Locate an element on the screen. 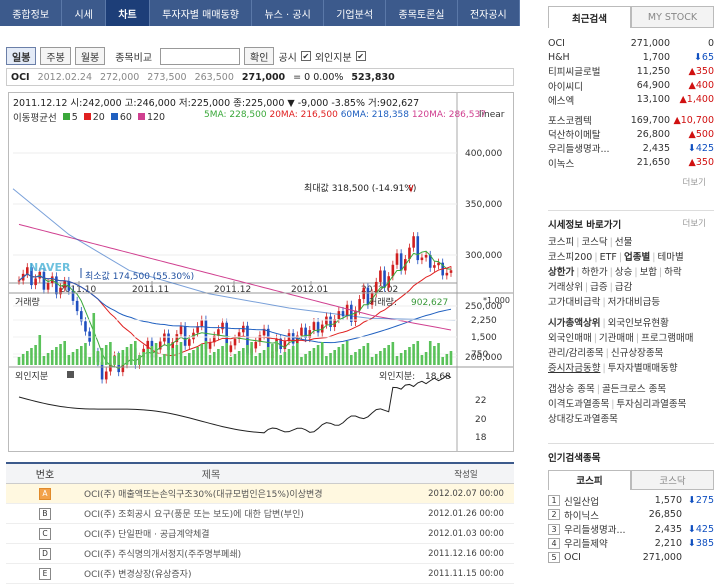 The height and width of the screenshot is (585, 720). row-title: OCI(주) 변경상장(유상증자) is located at coordinates (251, 573).